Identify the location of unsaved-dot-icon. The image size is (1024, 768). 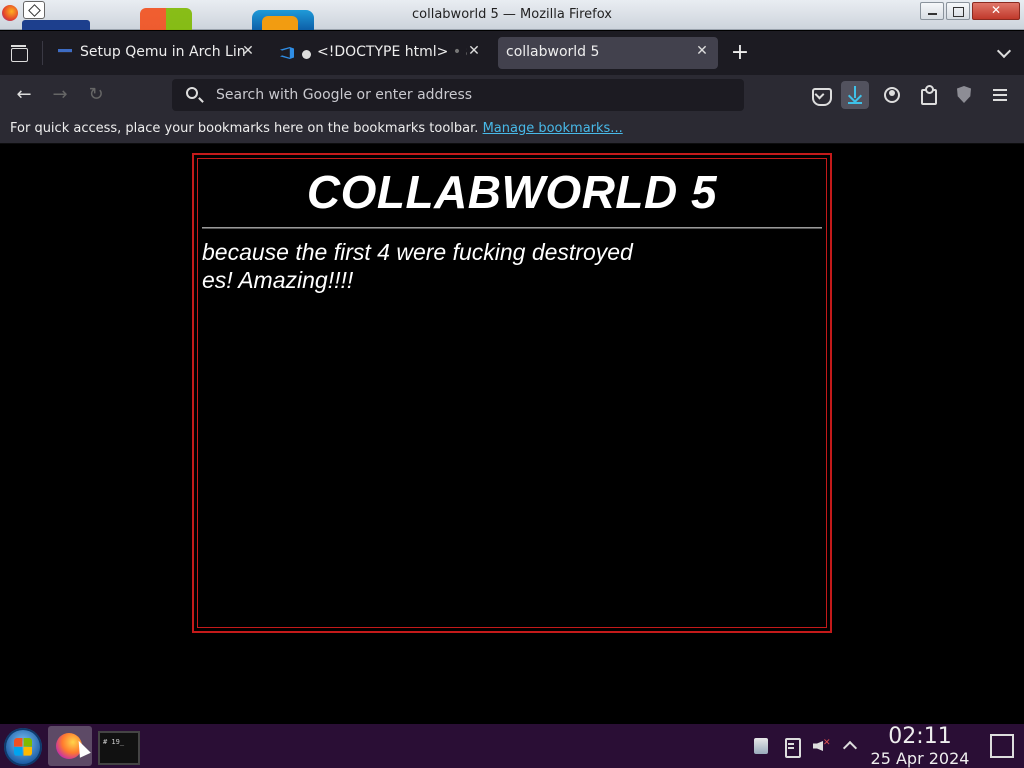
(306, 54).